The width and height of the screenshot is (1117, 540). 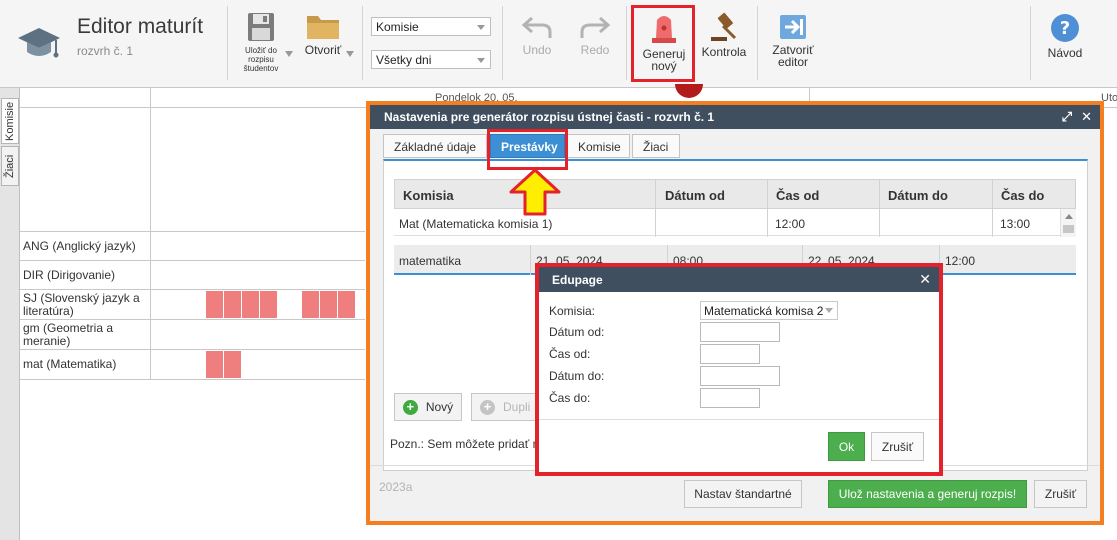 I want to click on duplicate-button: + Dupli, so click(x=507, y=407).